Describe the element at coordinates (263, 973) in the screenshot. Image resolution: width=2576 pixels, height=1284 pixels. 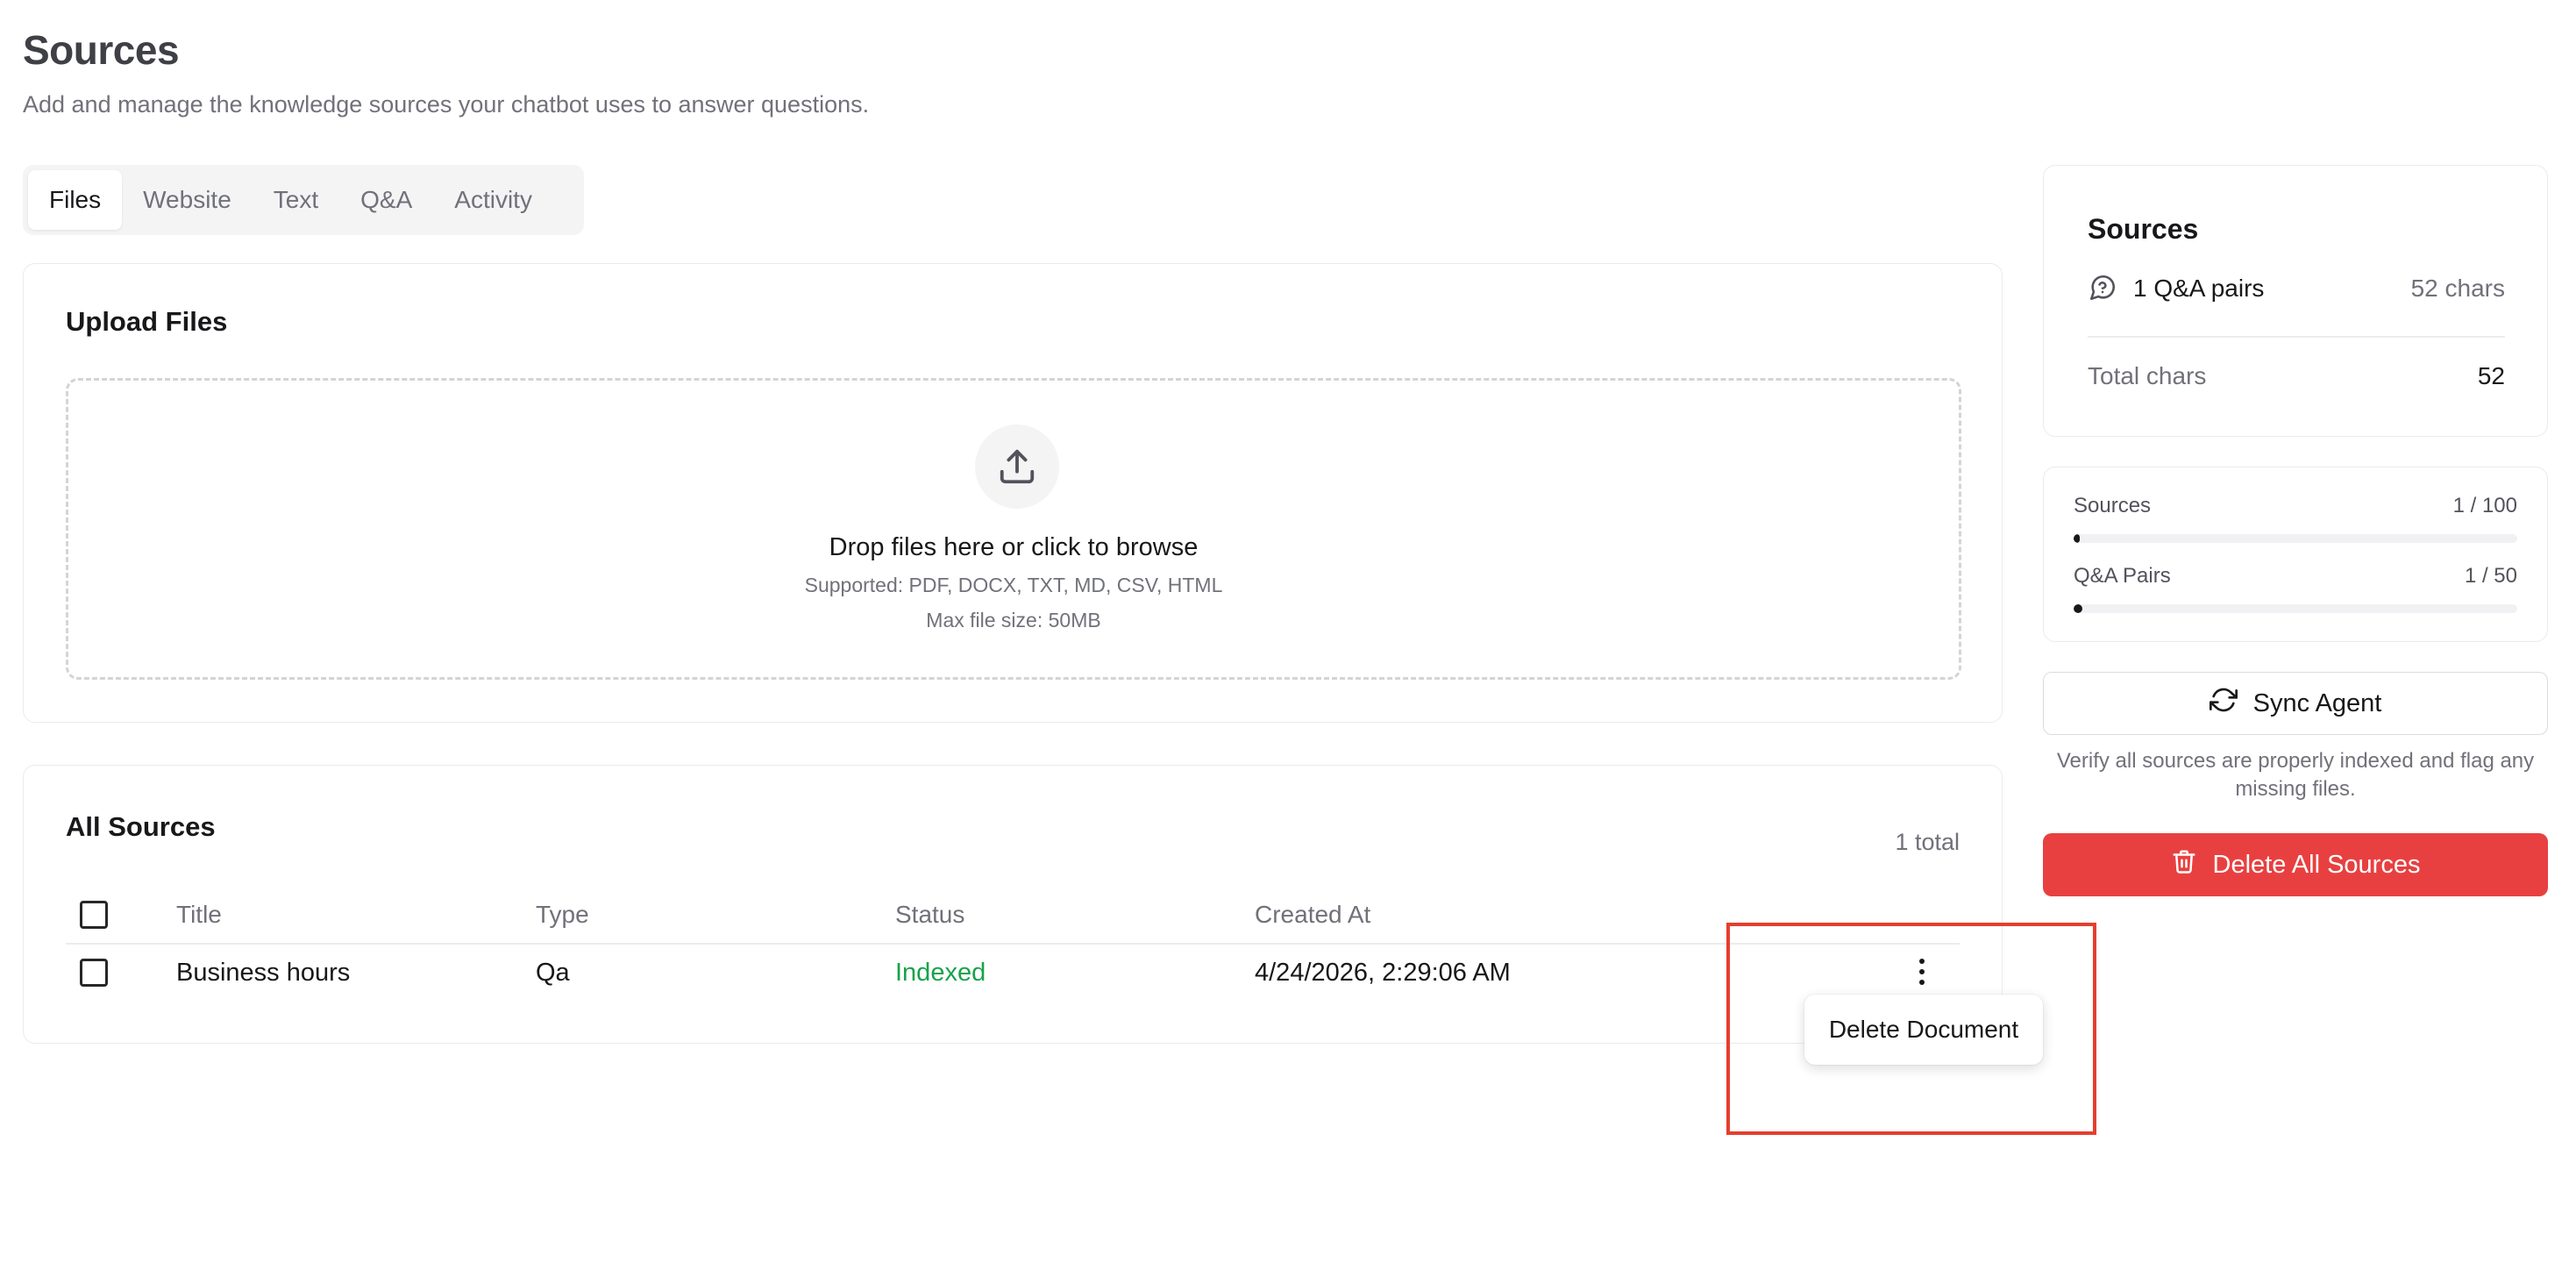
I see `source-title: Business hours` at that location.